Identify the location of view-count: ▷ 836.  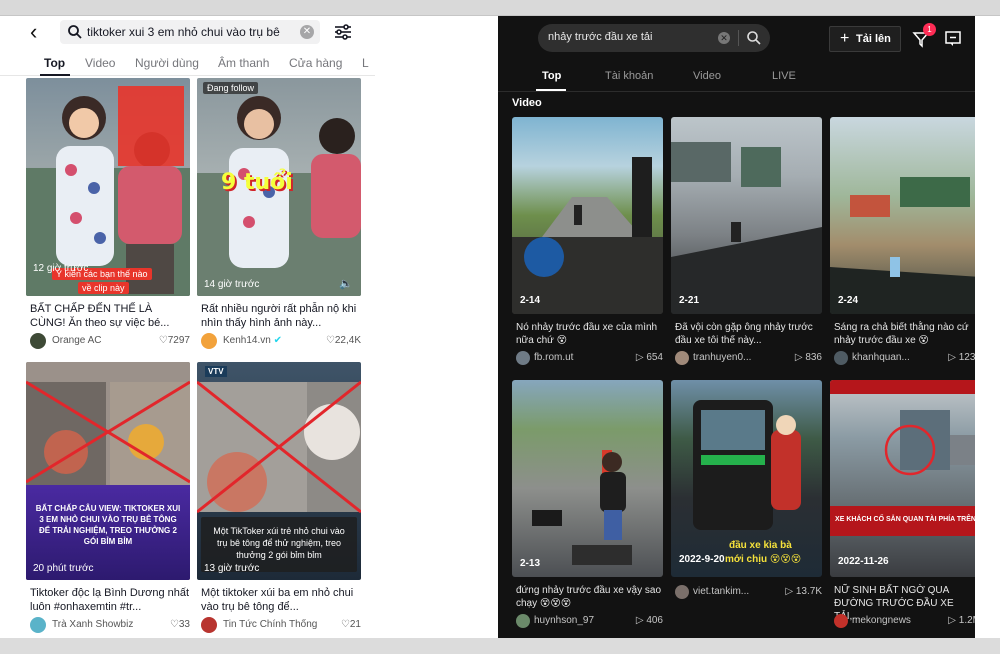
(808, 357).